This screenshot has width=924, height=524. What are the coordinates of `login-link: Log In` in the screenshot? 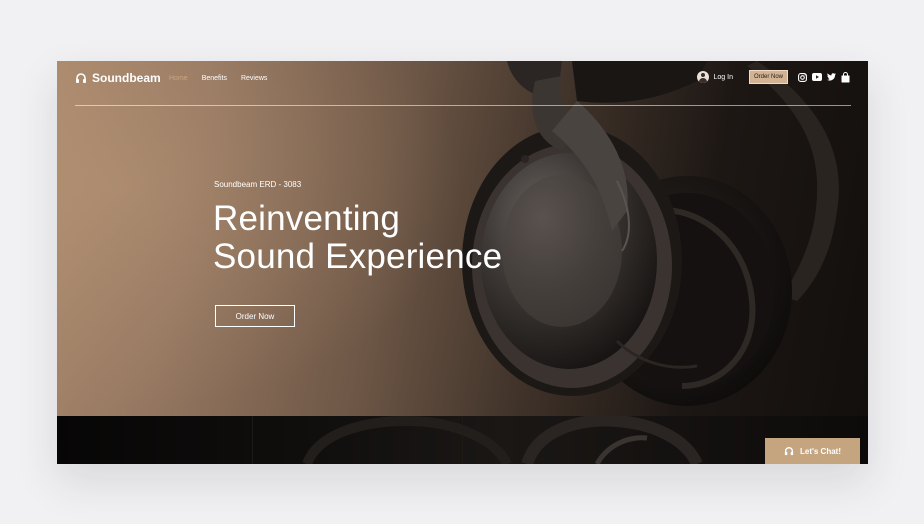 It's located at (714, 77).